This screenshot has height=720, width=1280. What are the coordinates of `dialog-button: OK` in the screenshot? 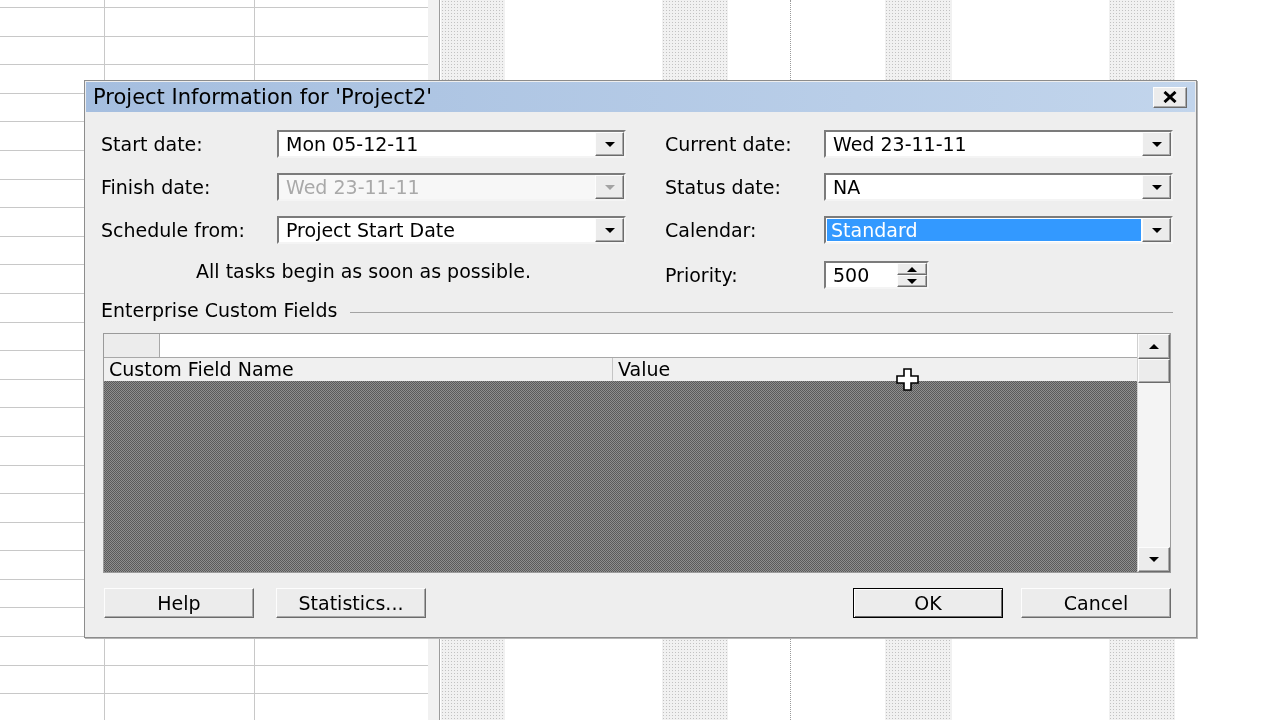 It's located at (928, 603).